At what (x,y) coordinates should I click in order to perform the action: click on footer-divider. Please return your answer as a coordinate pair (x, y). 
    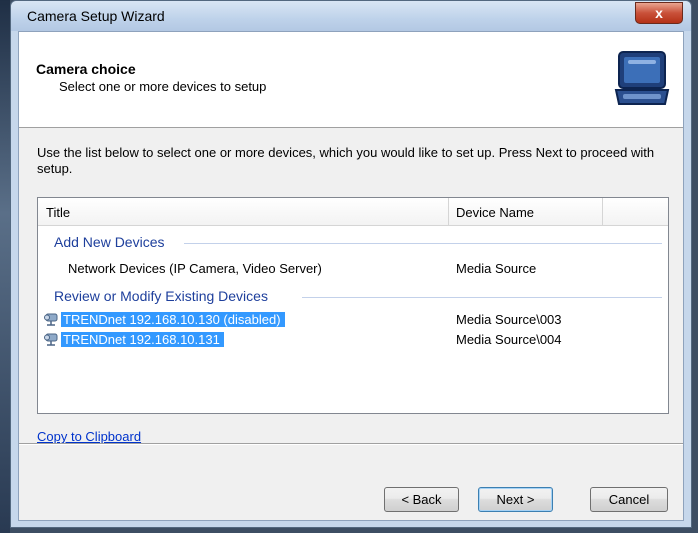
    Looking at the image, I should click on (351, 444).